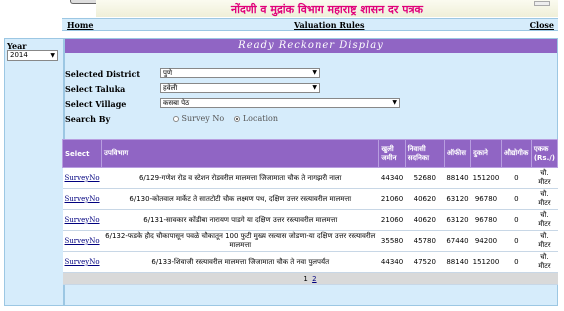 The width and height of the screenshot is (564, 311). I want to click on village-label: Select Village, so click(96, 104).